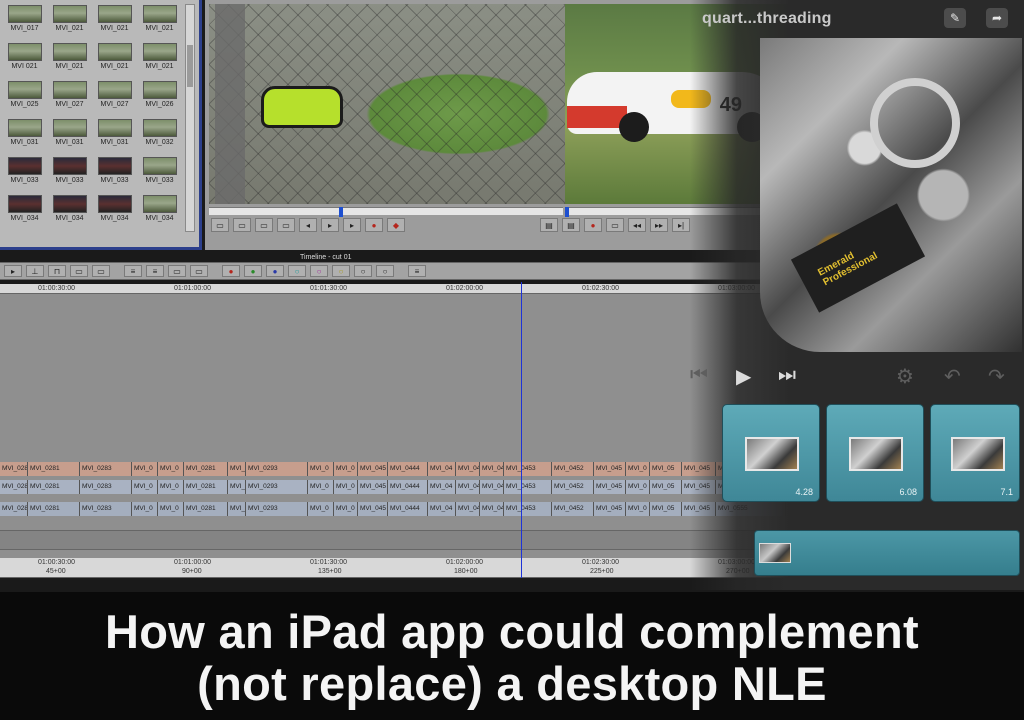 The width and height of the screenshot is (1024, 720). What do you see at coordinates (133, 271) in the screenshot?
I see `list-icon: ≡` at bounding box center [133, 271].